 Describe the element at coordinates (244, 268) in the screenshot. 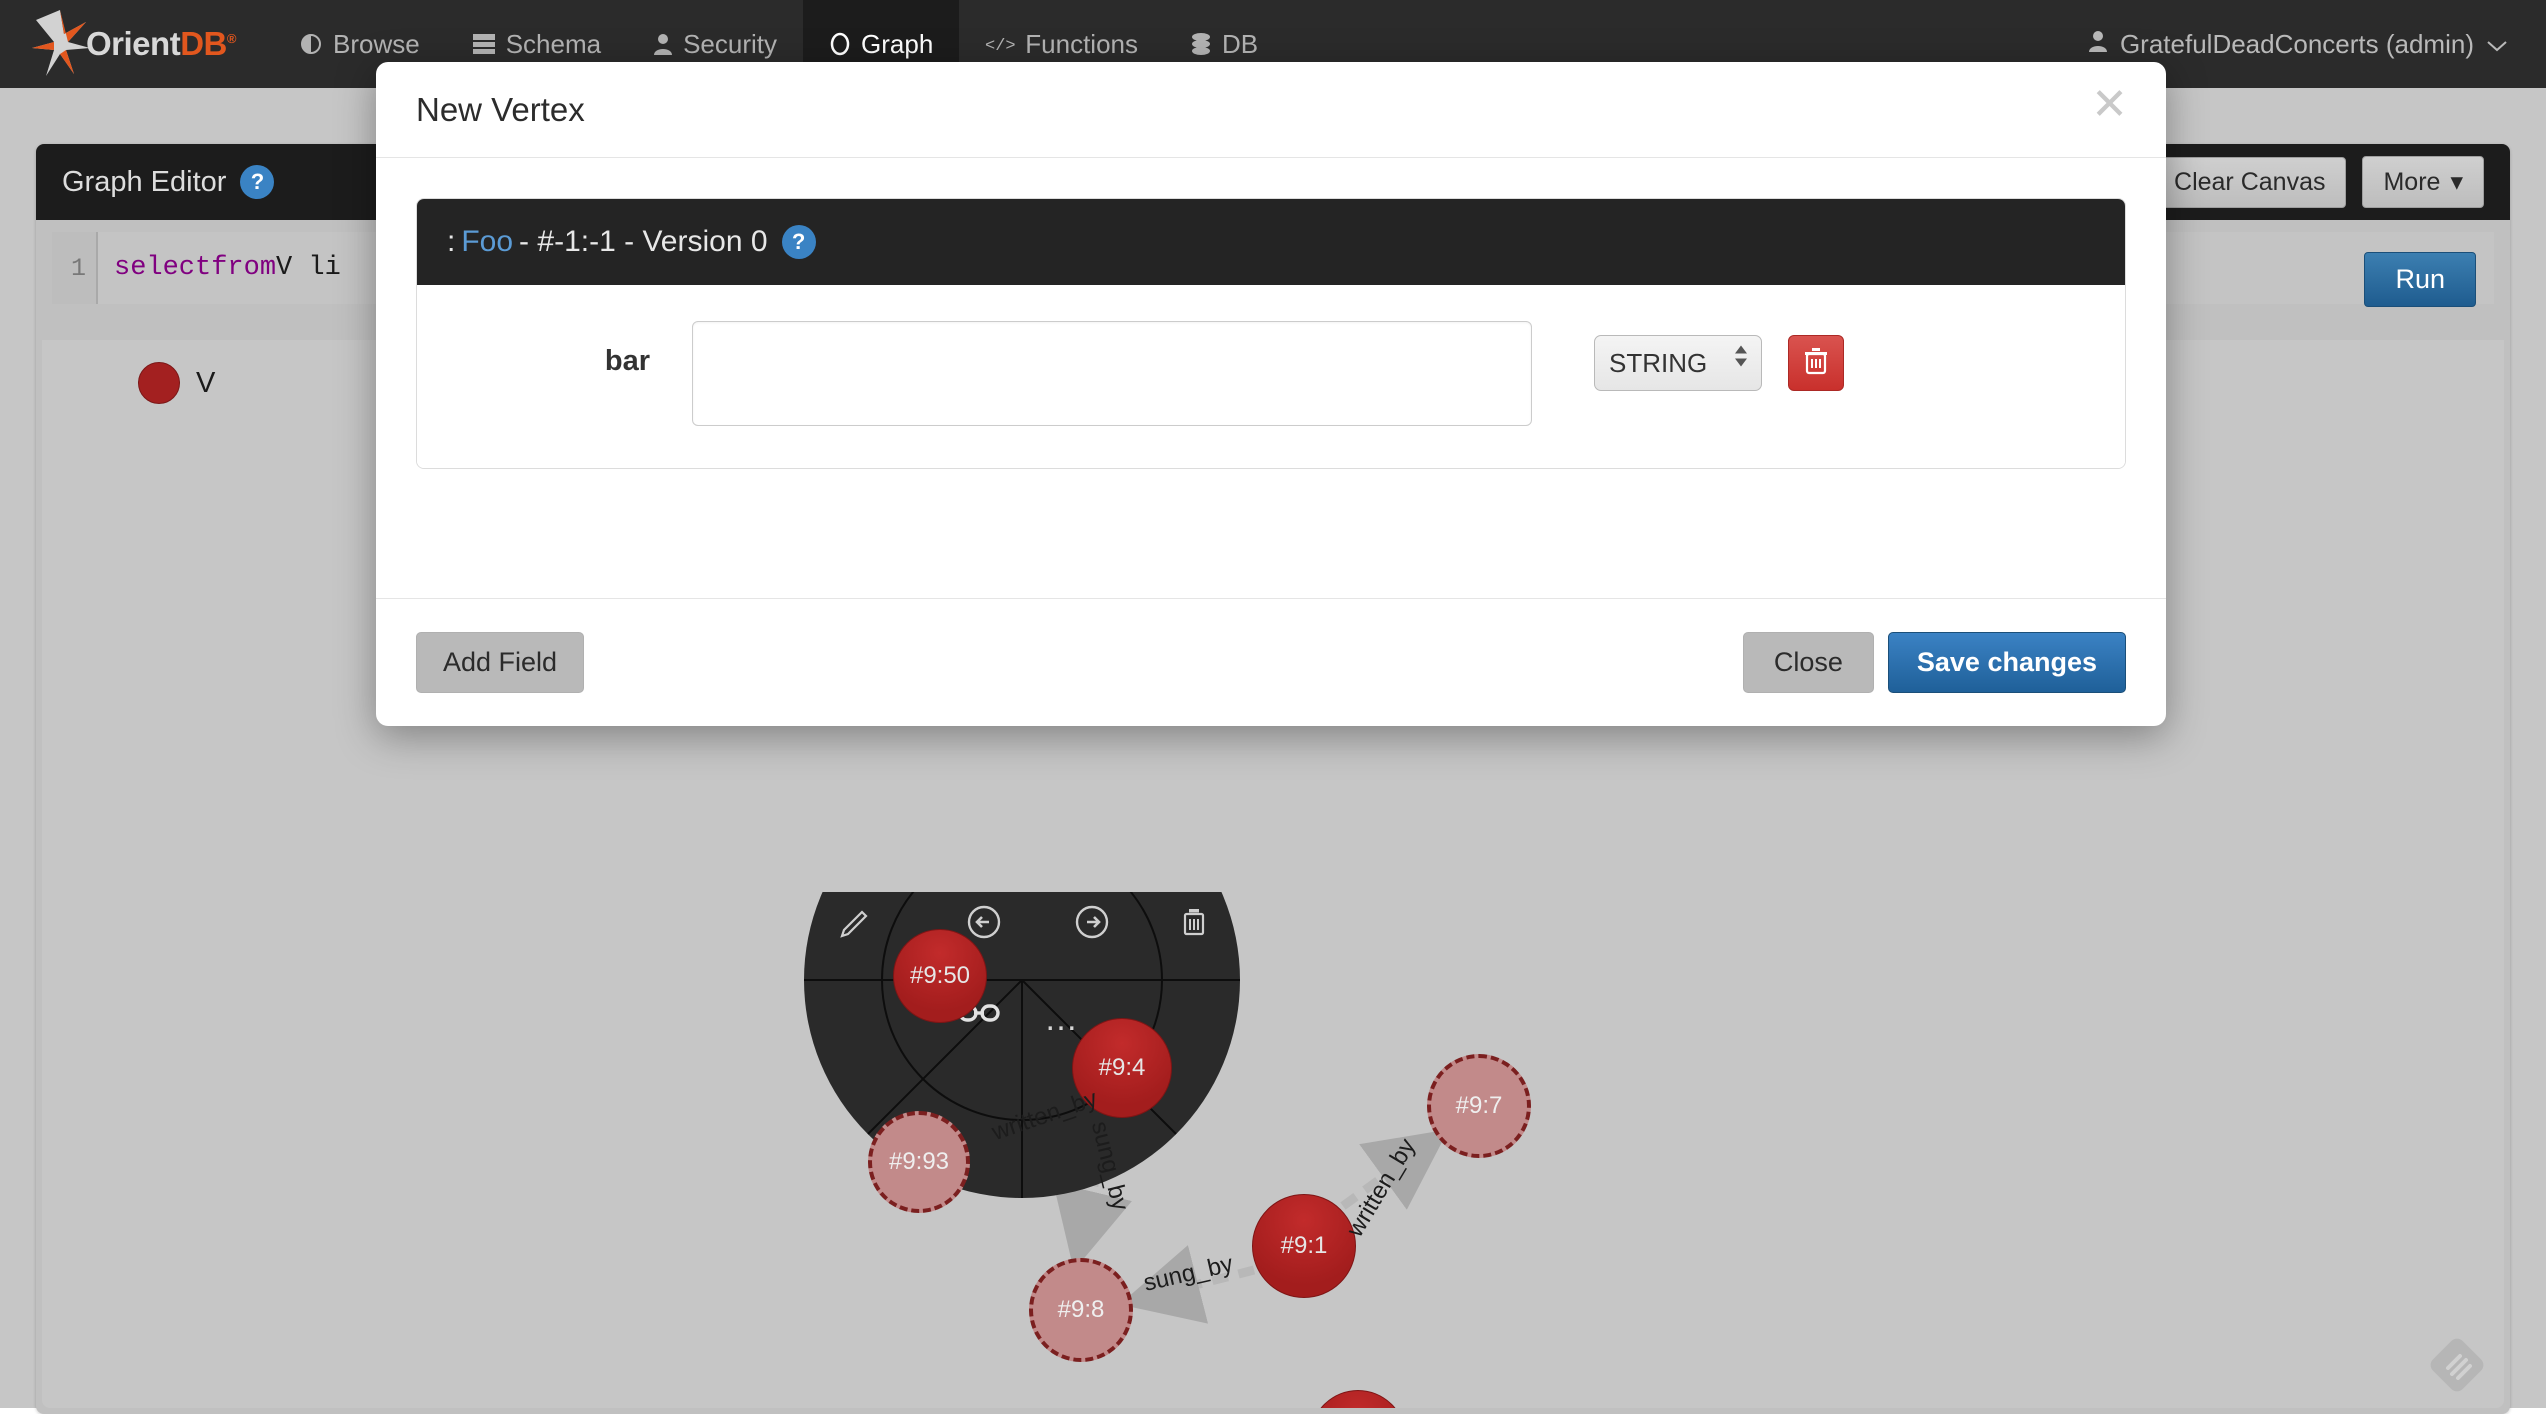

I see `query-keyword-from: from` at that location.